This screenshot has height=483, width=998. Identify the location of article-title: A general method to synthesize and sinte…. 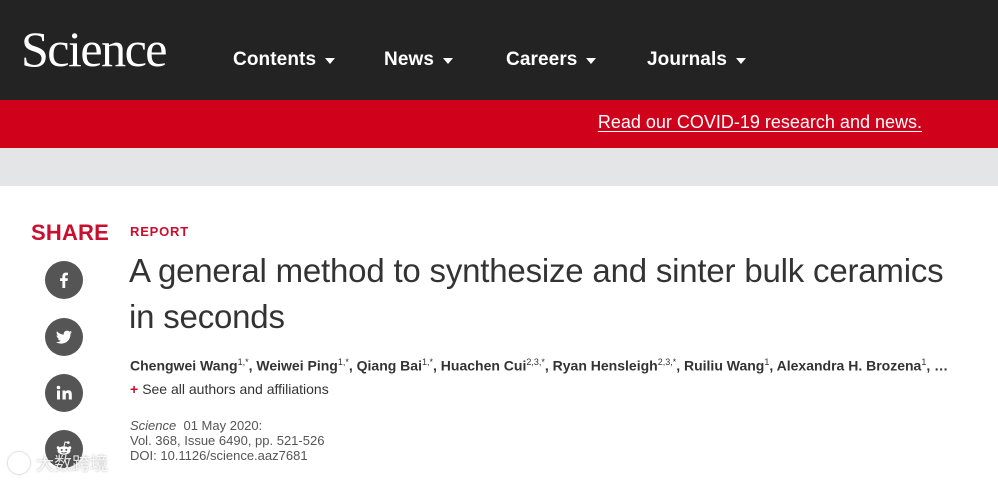
(536, 293).